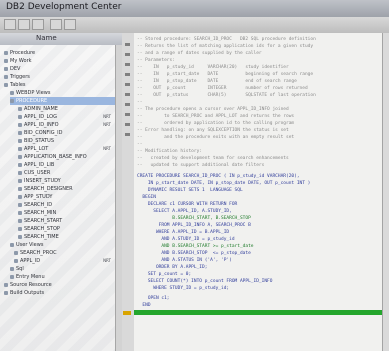 The width and height of the screenshot is (389, 351). Describe the element at coordinates (184, 211) in the screenshot. I see `code-line: SELECT A.APPL_ID, A.STUDY_ID,` at that location.